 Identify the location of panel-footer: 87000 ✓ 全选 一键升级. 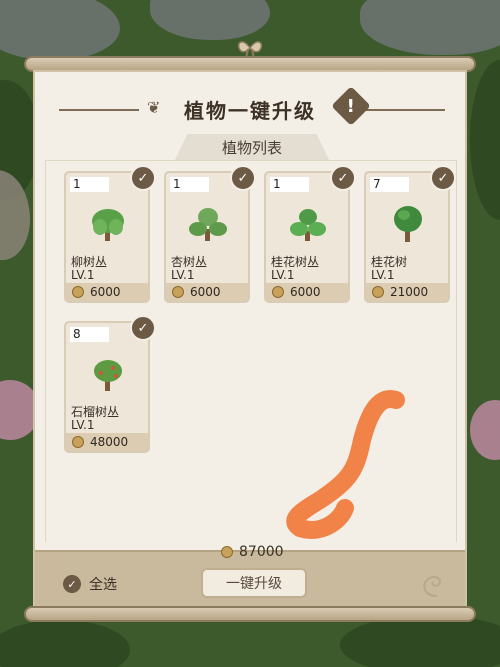
(250, 576).